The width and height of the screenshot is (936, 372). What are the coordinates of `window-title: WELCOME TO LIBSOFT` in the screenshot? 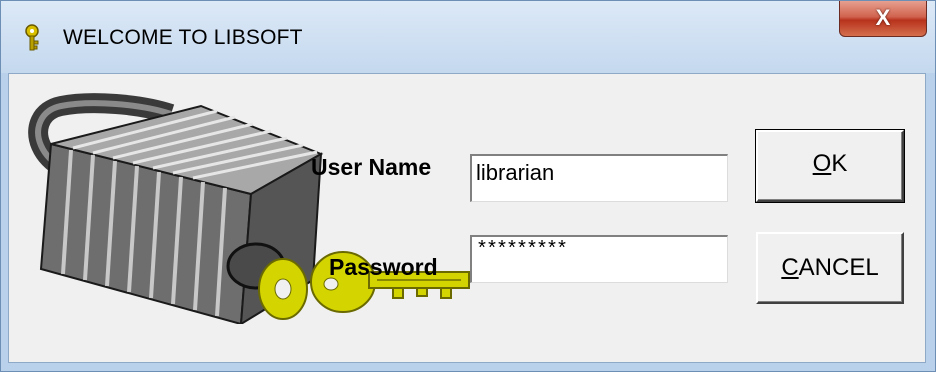 It's located at (183, 37).